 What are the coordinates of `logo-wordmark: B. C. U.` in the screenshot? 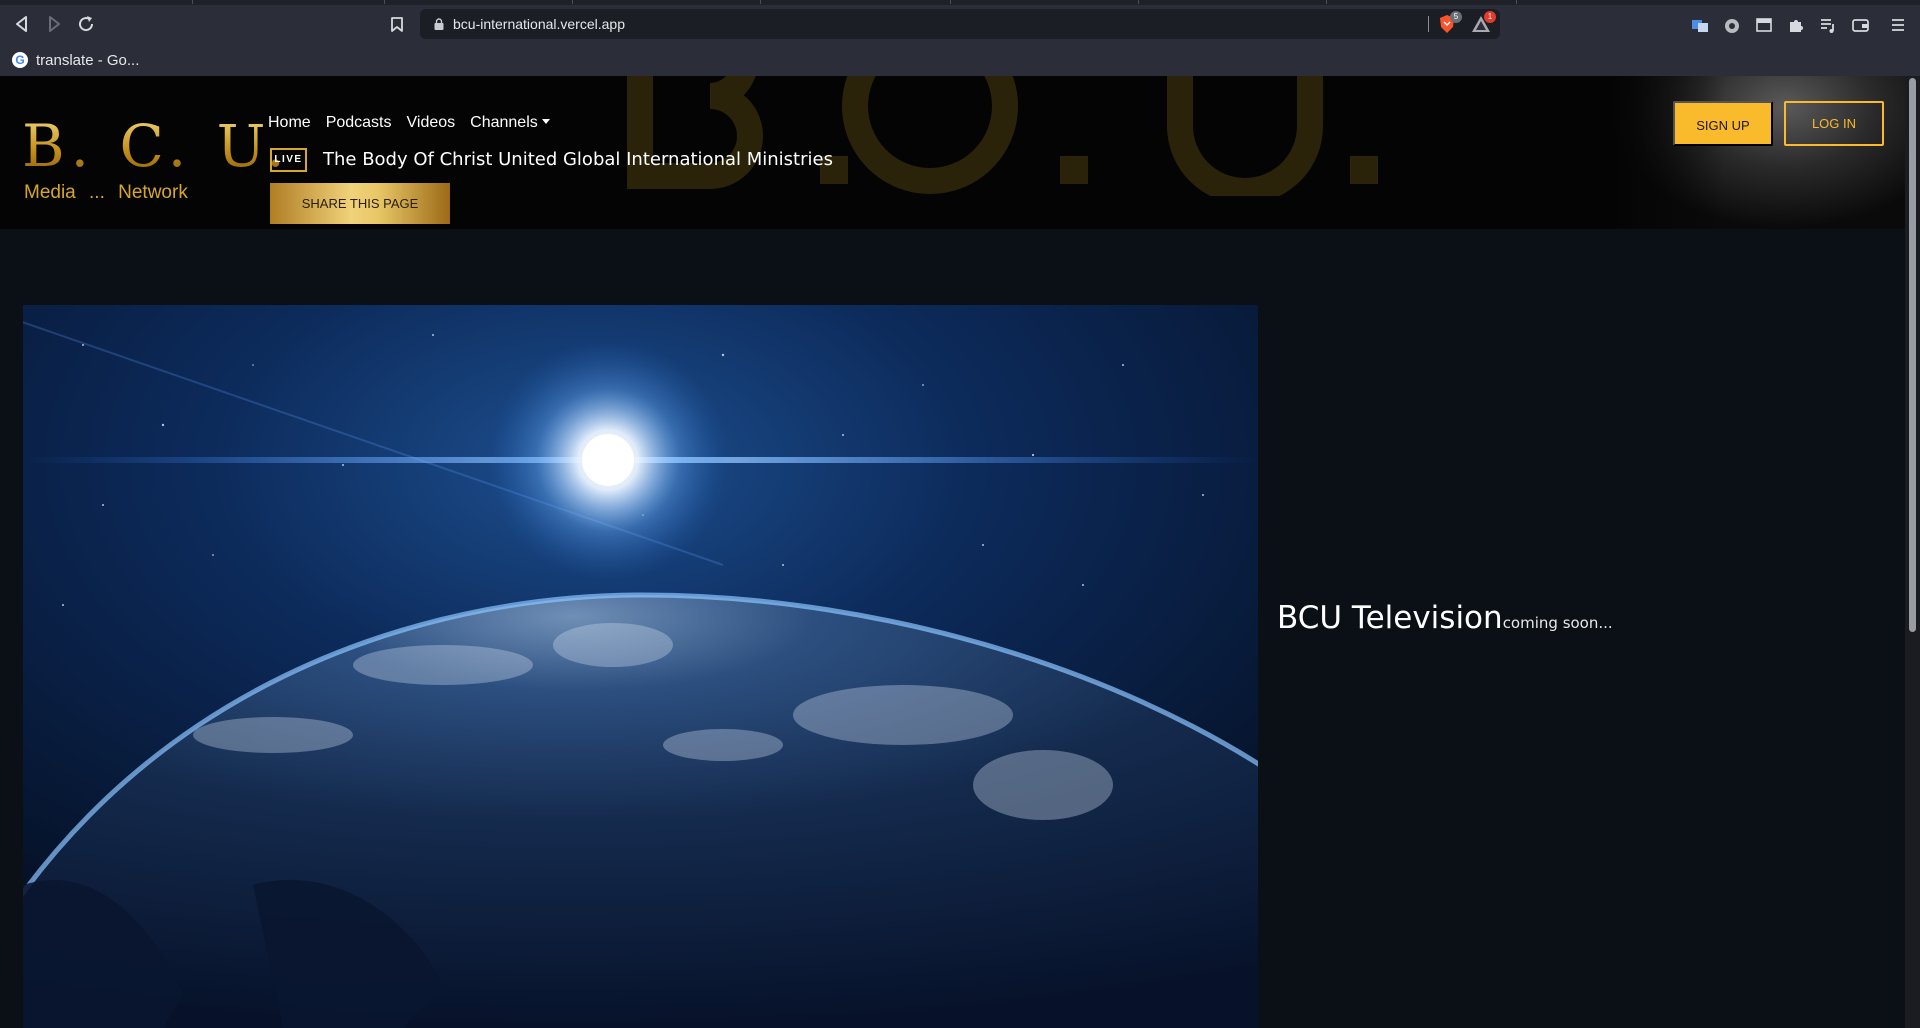 It's located at (156, 146).